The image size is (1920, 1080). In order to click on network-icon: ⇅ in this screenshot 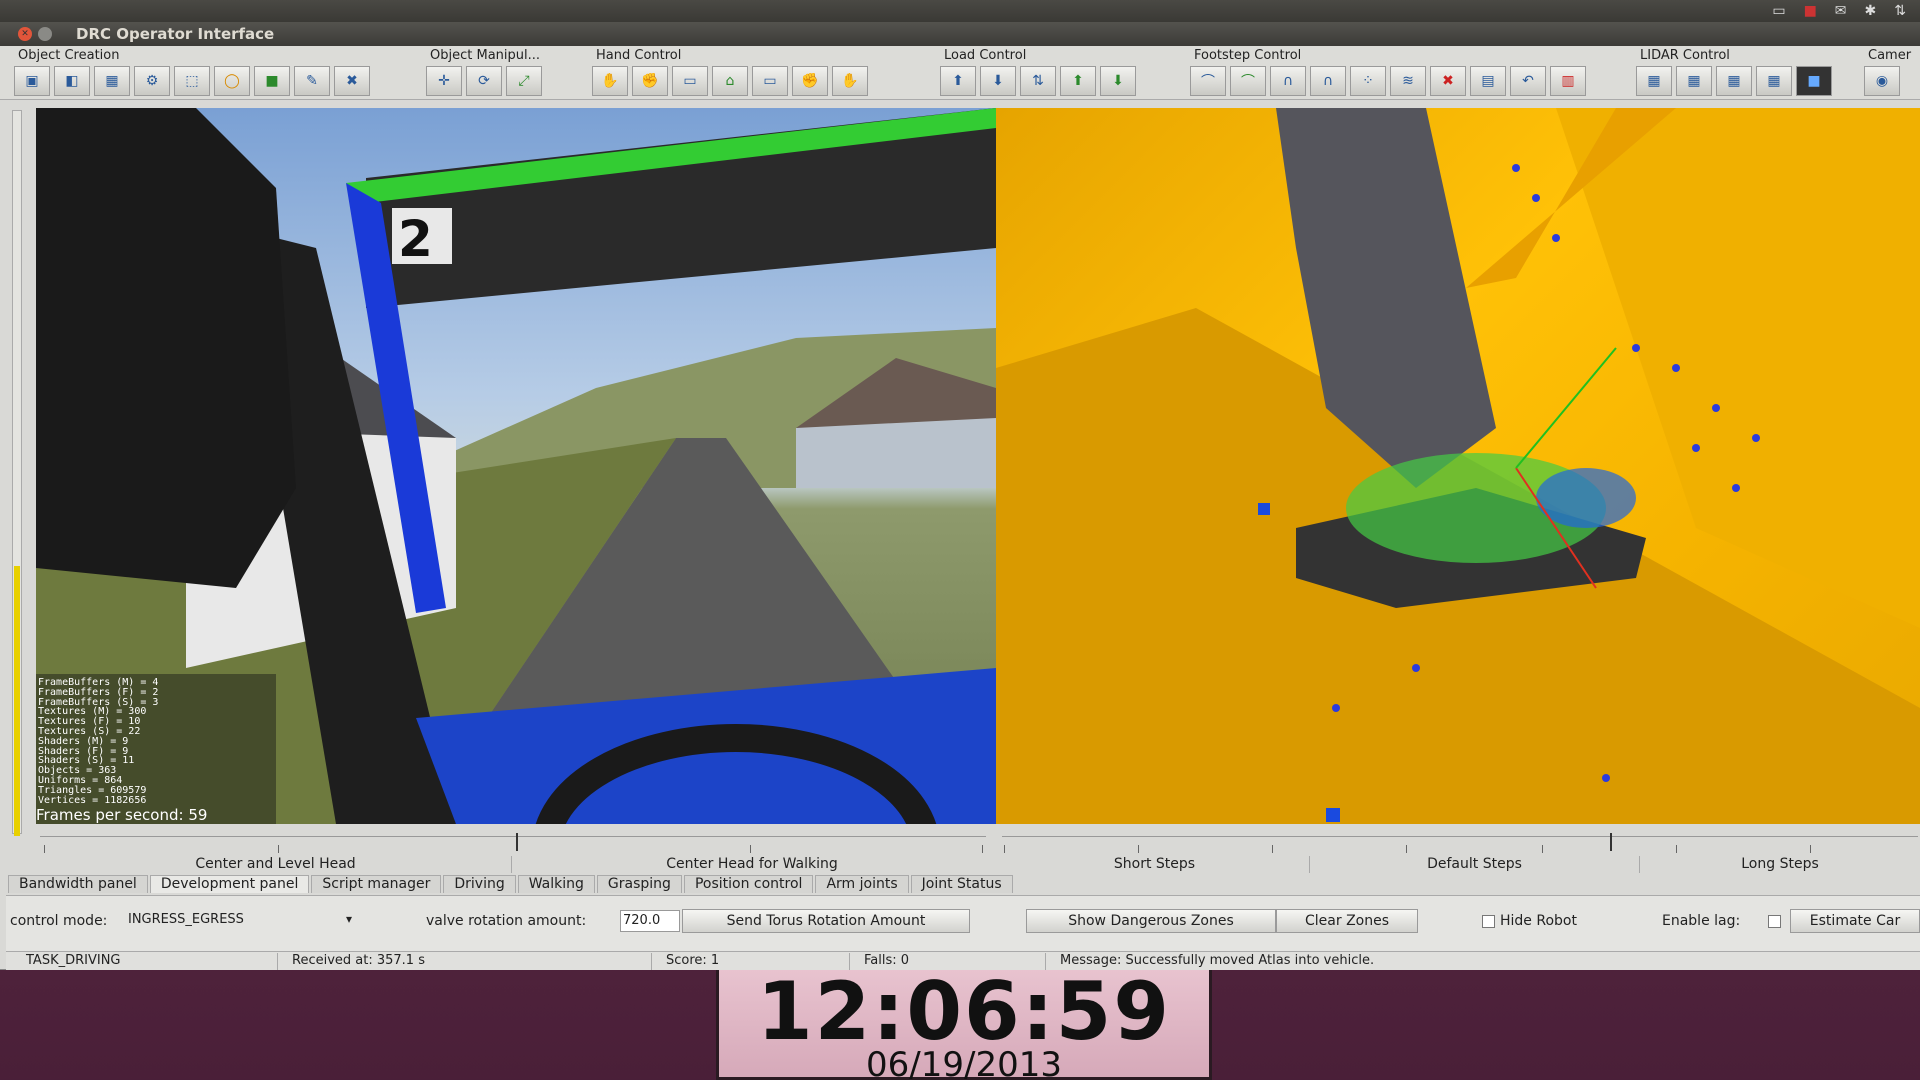, I will do `click(1900, 11)`.